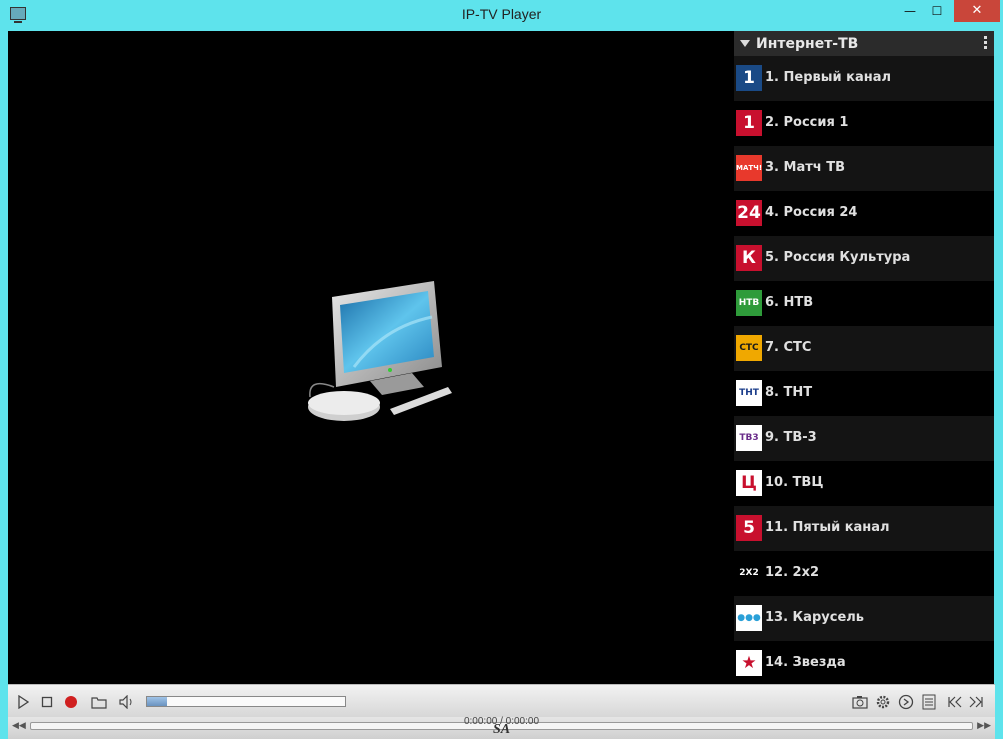 This screenshot has height=739, width=1003. What do you see at coordinates (157, 701) in the screenshot?
I see `volume-fill` at bounding box center [157, 701].